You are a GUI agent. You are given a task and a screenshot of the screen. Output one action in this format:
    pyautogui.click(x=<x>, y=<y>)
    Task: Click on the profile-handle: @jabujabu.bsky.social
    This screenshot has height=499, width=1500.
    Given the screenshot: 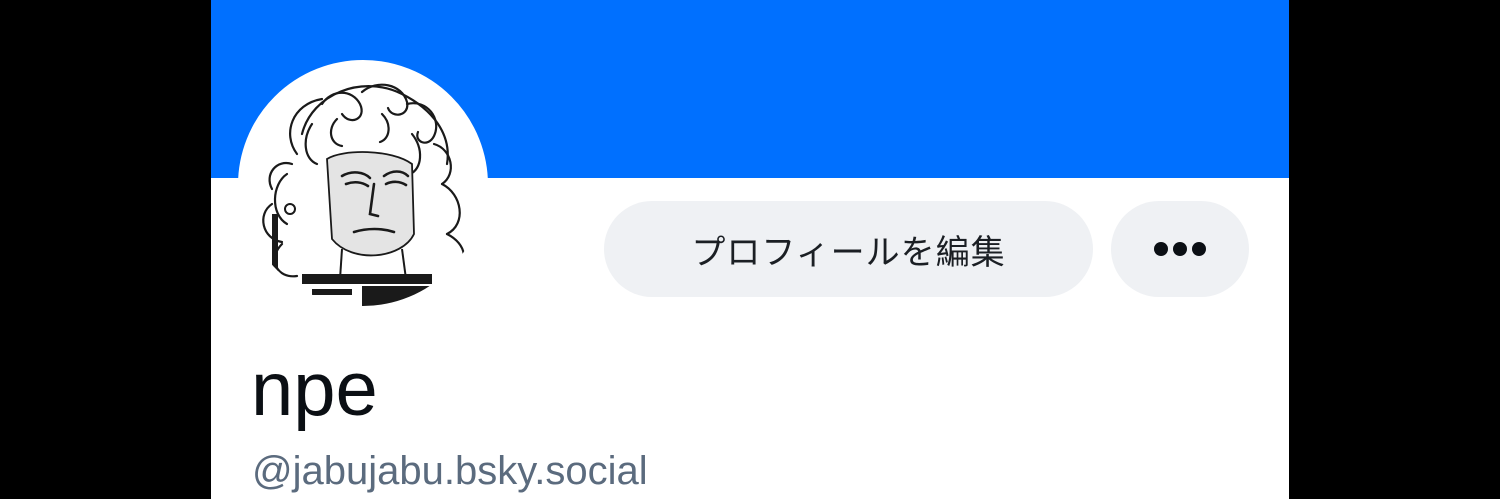 What is the action you would take?
    pyautogui.click(x=450, y=471)
    